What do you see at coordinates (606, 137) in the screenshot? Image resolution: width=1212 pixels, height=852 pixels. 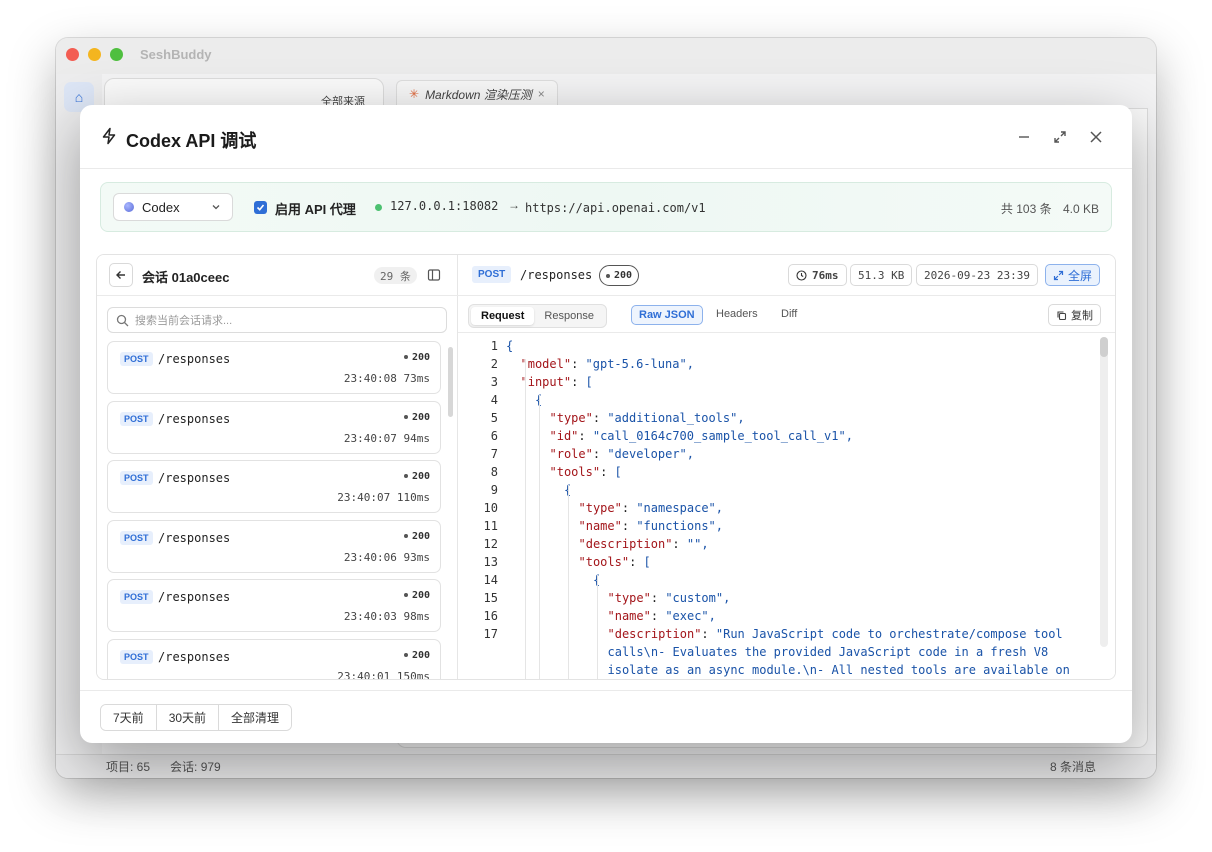 I see `dialog-header: Codex API 调试` at bounding box center [606, 137].